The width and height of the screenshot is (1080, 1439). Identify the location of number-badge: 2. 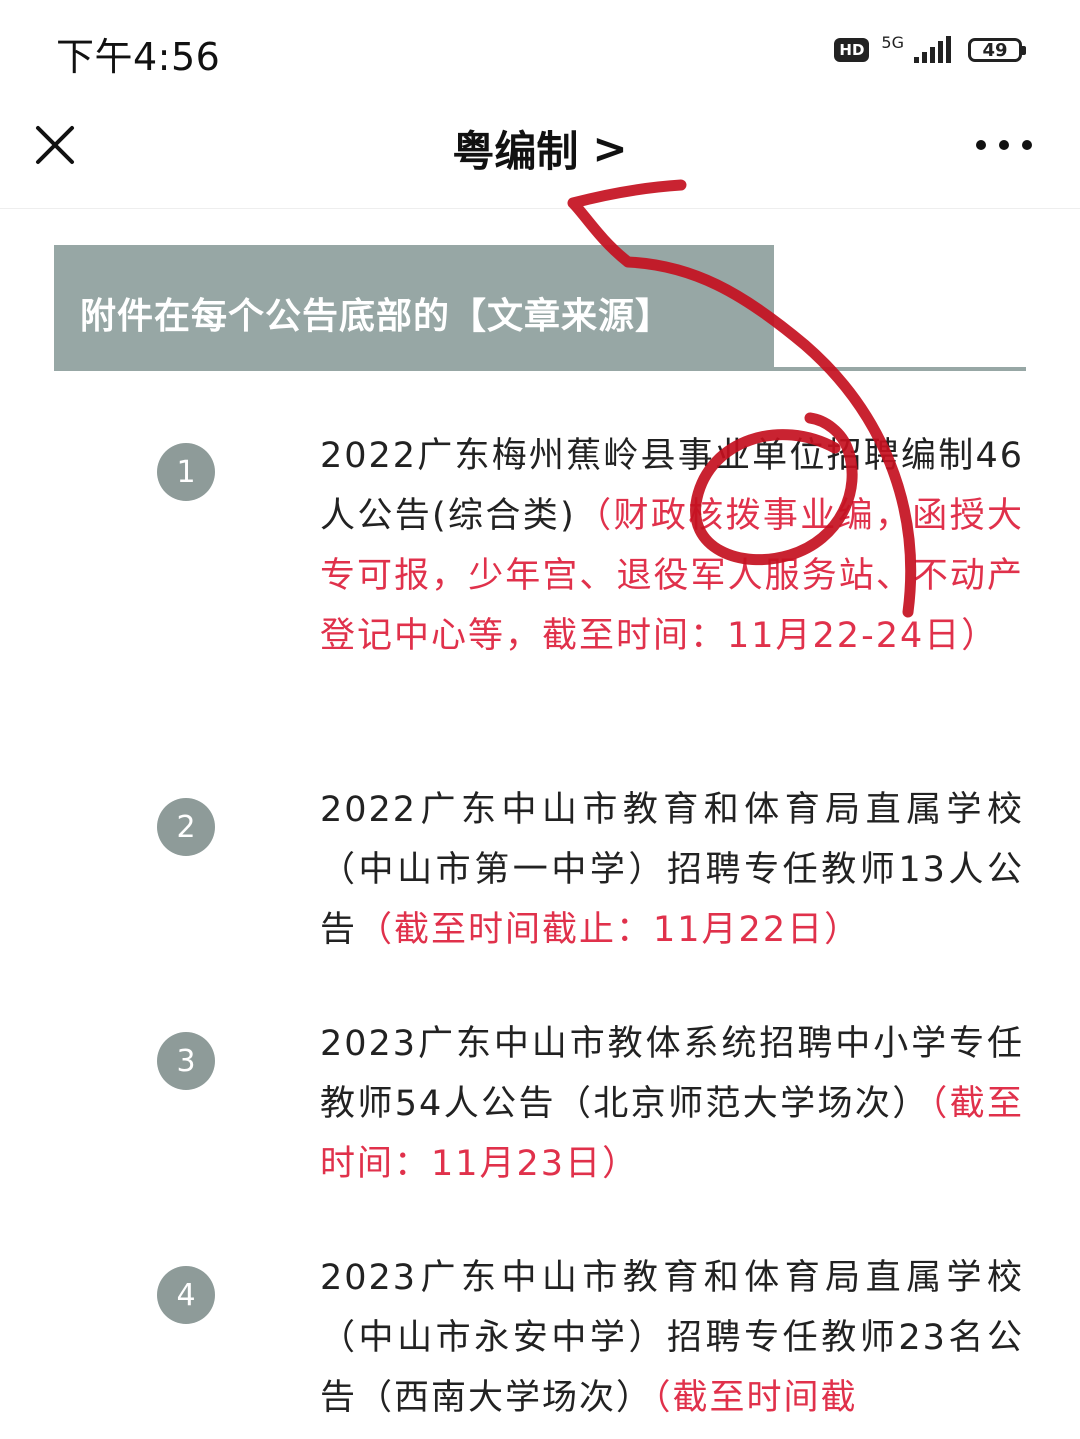
(186, 827).